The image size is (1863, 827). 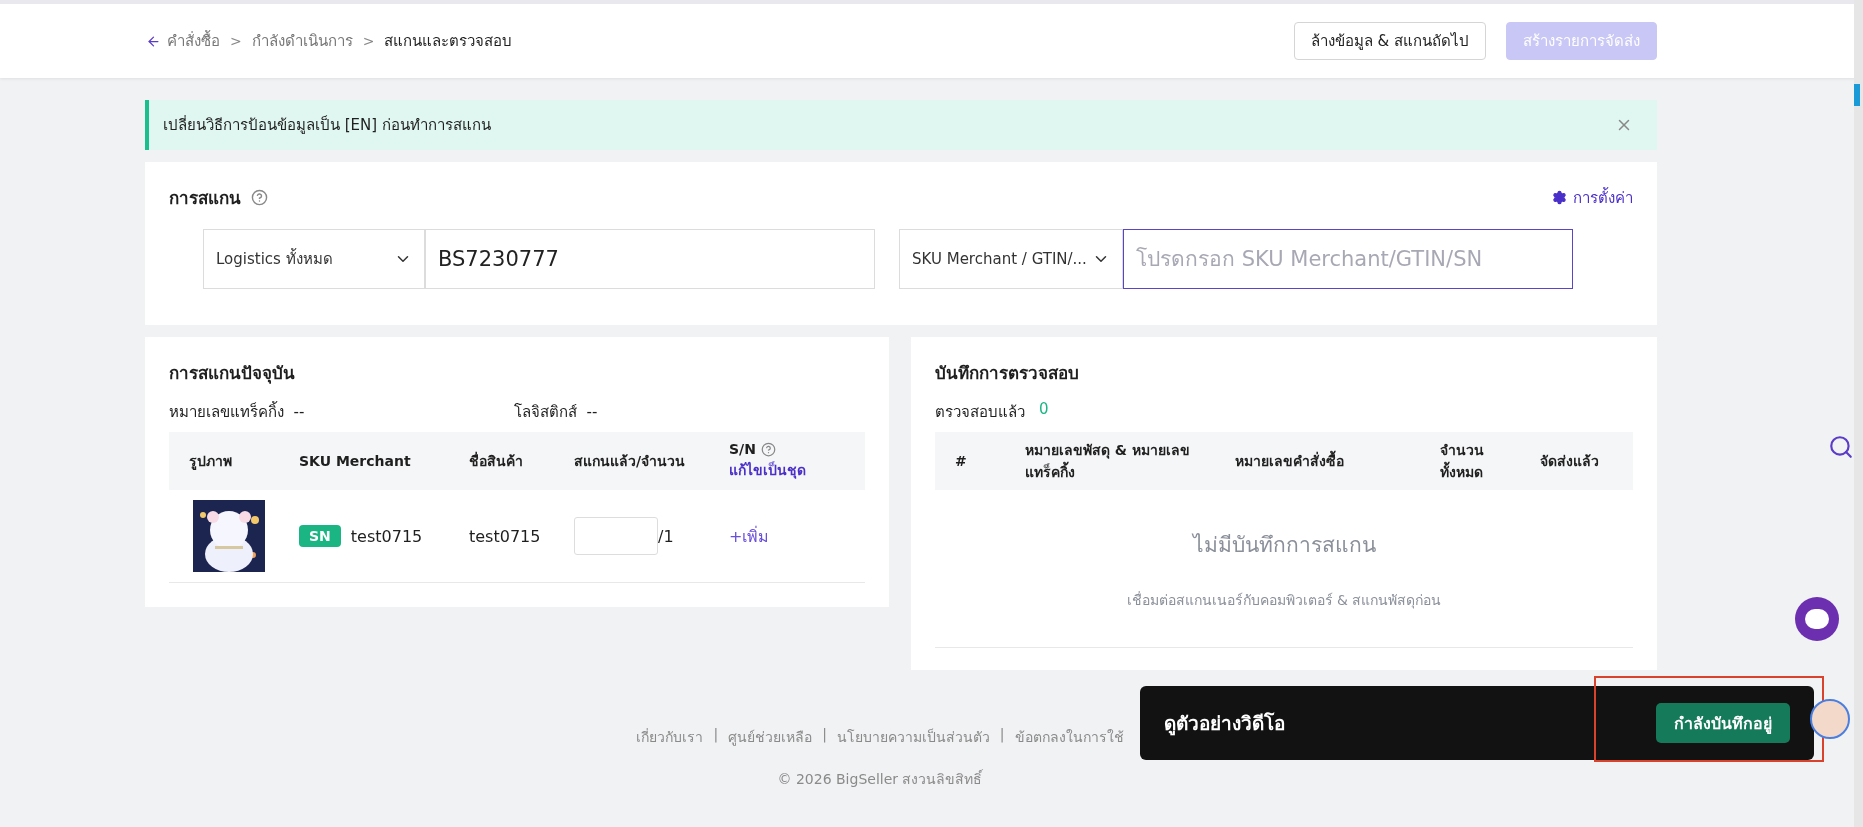 What do you see at coordinates (1462, 461) in the screenshot?
I see `column-header: จำนวนทั้งหมด` at bounding box center [1462, 461].